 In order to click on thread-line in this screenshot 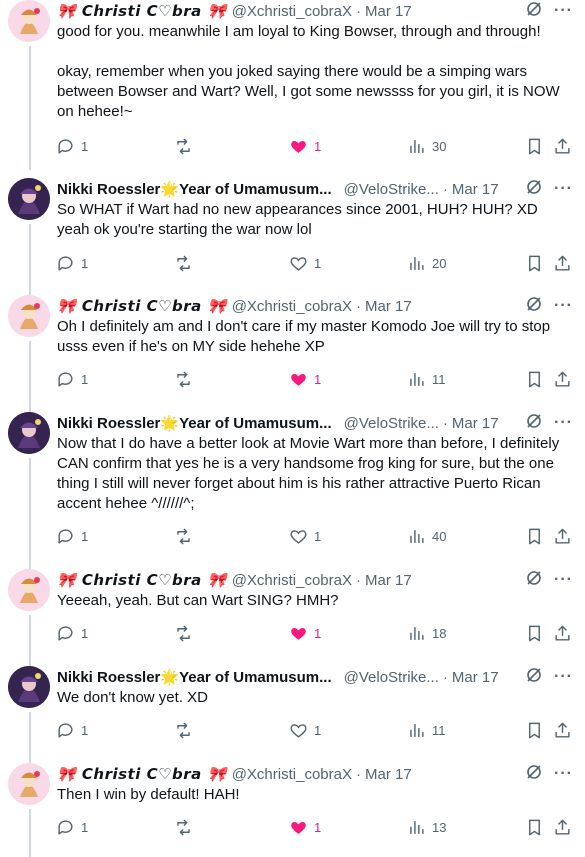, I will do `click(30, 259)`.